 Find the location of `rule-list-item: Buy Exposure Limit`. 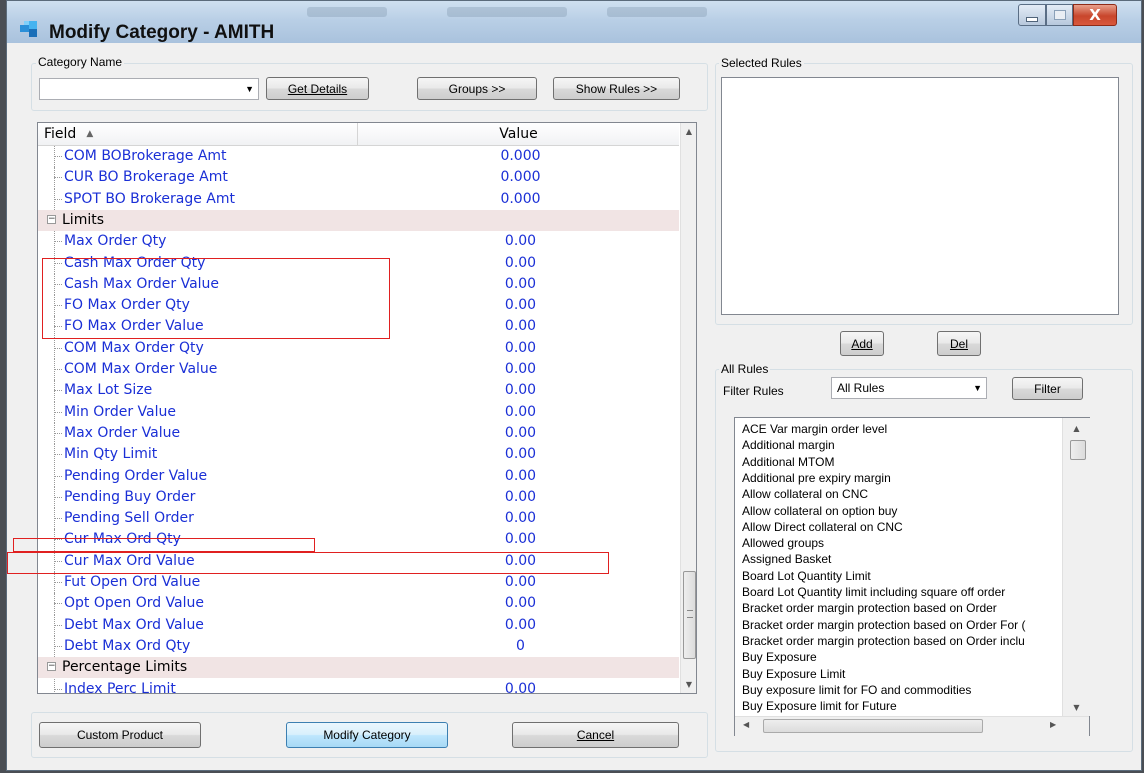

rule-list-item: Buy Exposure Limit is located at coordinates (793, 674).